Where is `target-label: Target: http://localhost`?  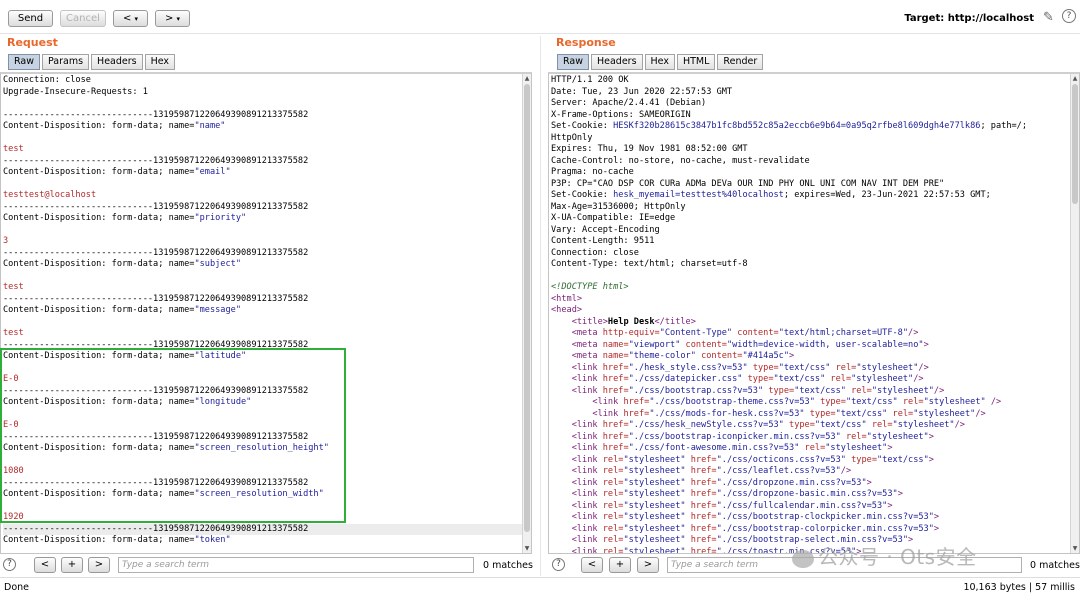
target-label: Target: http://localhost is located at coordinates (969, 18).